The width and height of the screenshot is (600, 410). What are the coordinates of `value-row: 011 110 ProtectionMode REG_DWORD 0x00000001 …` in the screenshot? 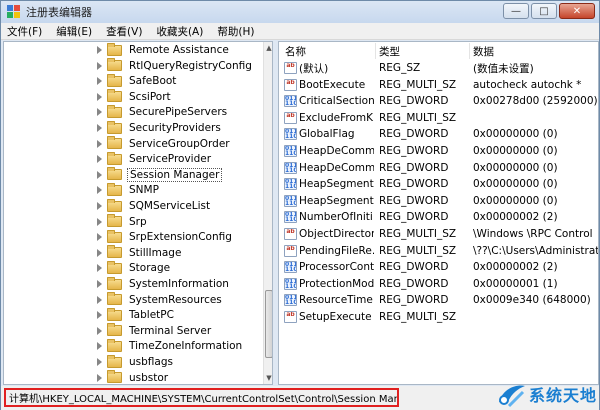 It's located at (438, 284).